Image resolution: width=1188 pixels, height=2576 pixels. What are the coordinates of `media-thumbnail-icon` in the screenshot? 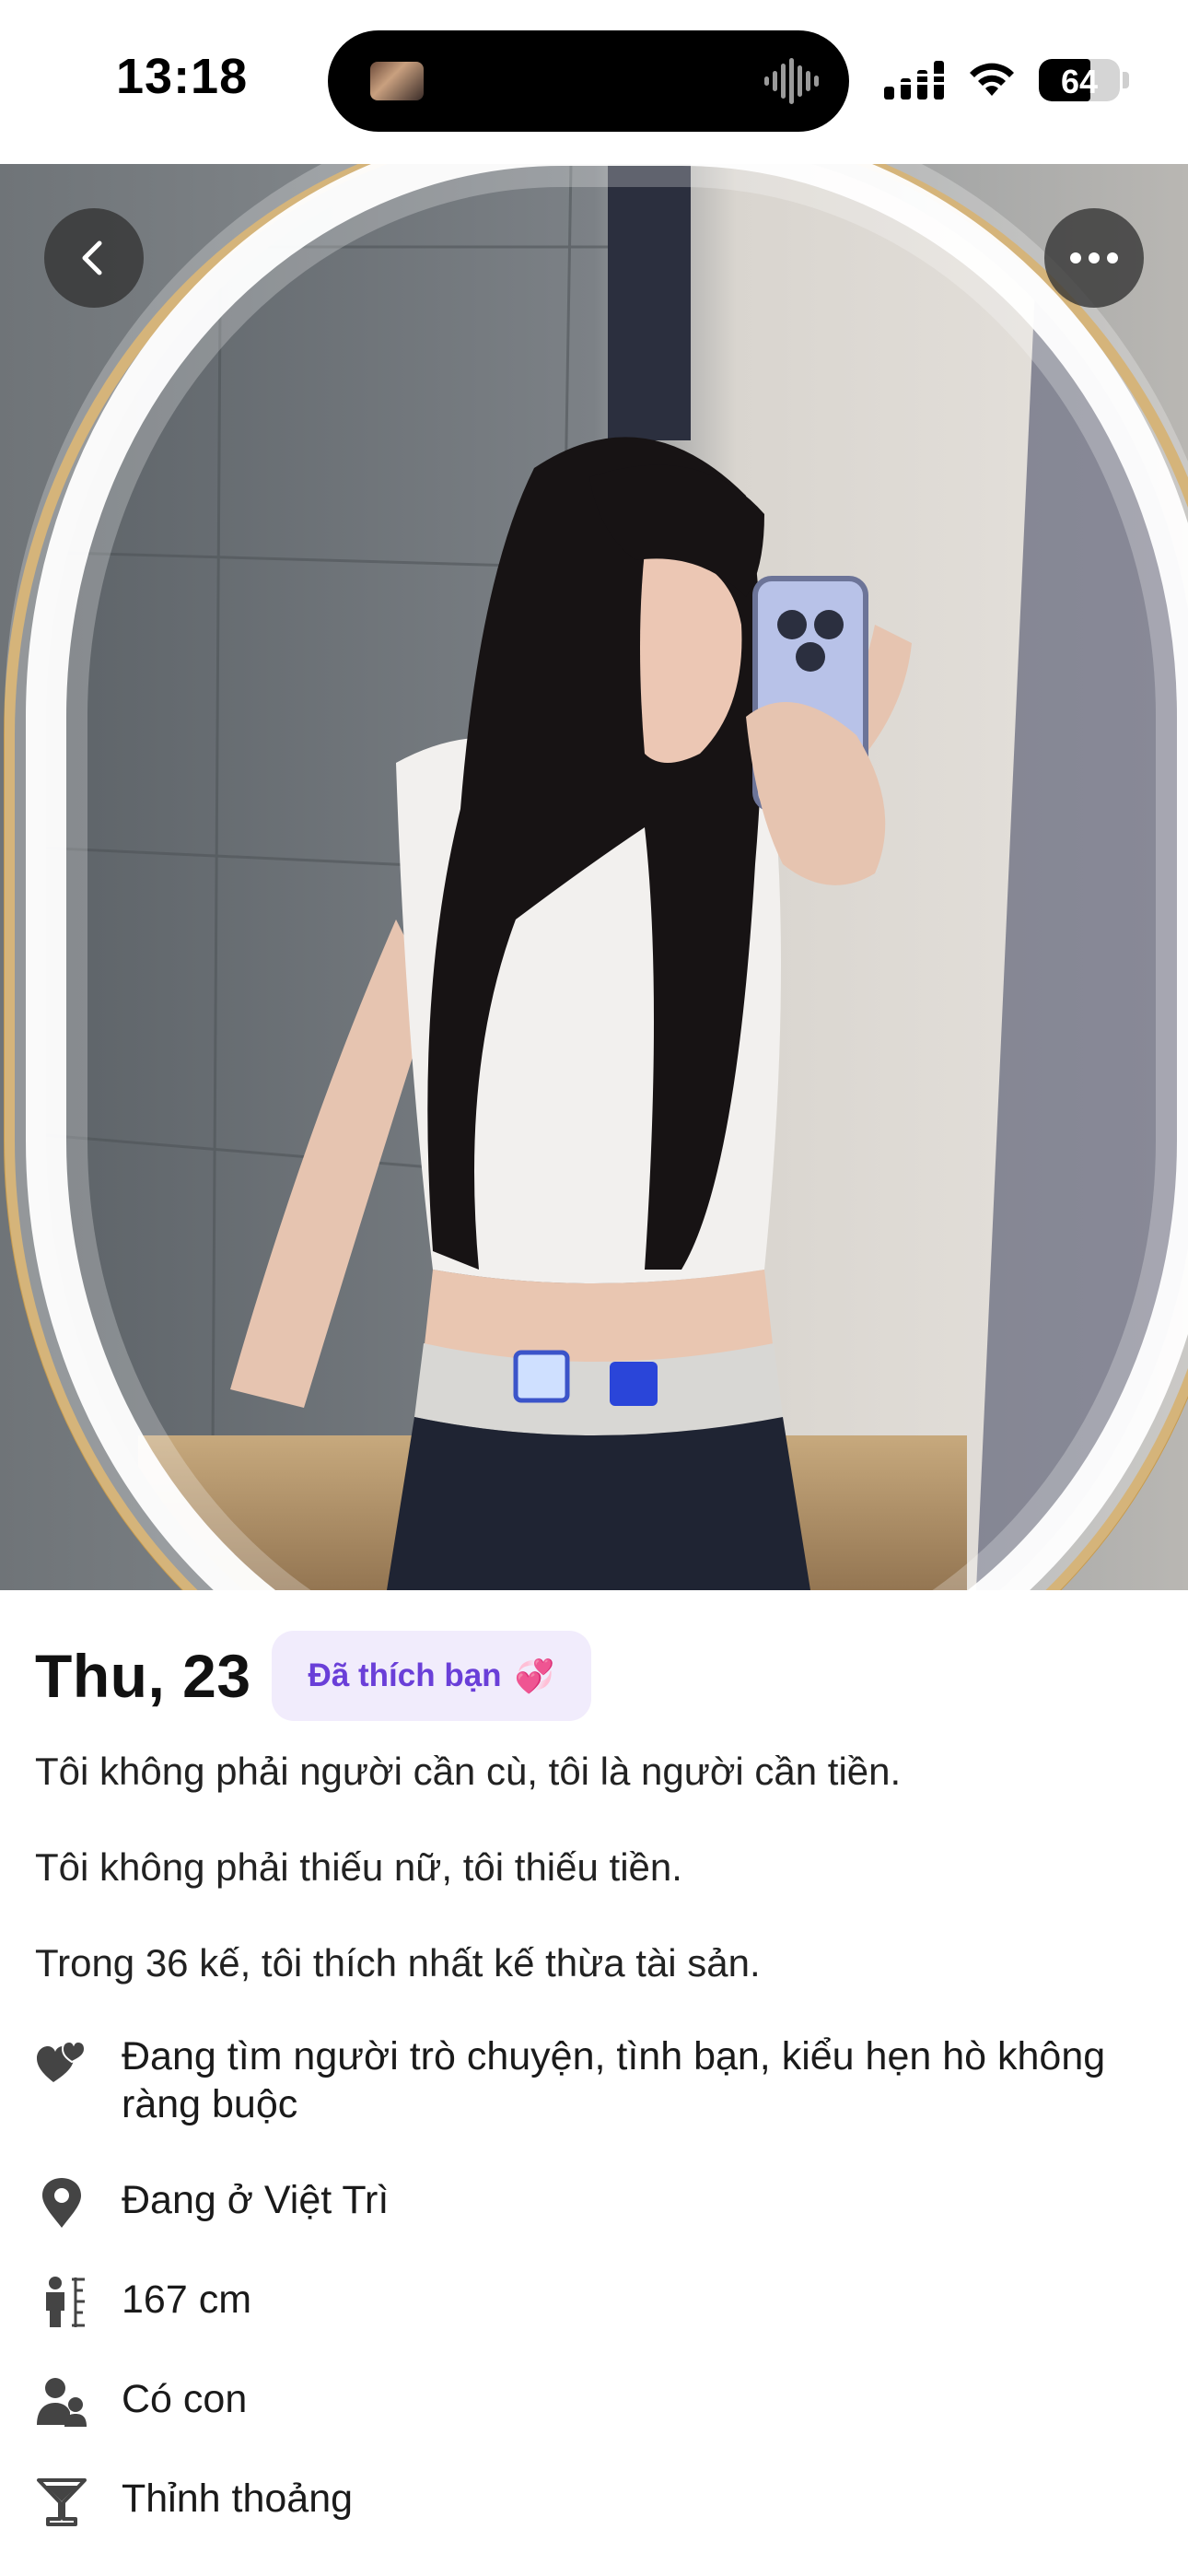 It's located at (397, 81).